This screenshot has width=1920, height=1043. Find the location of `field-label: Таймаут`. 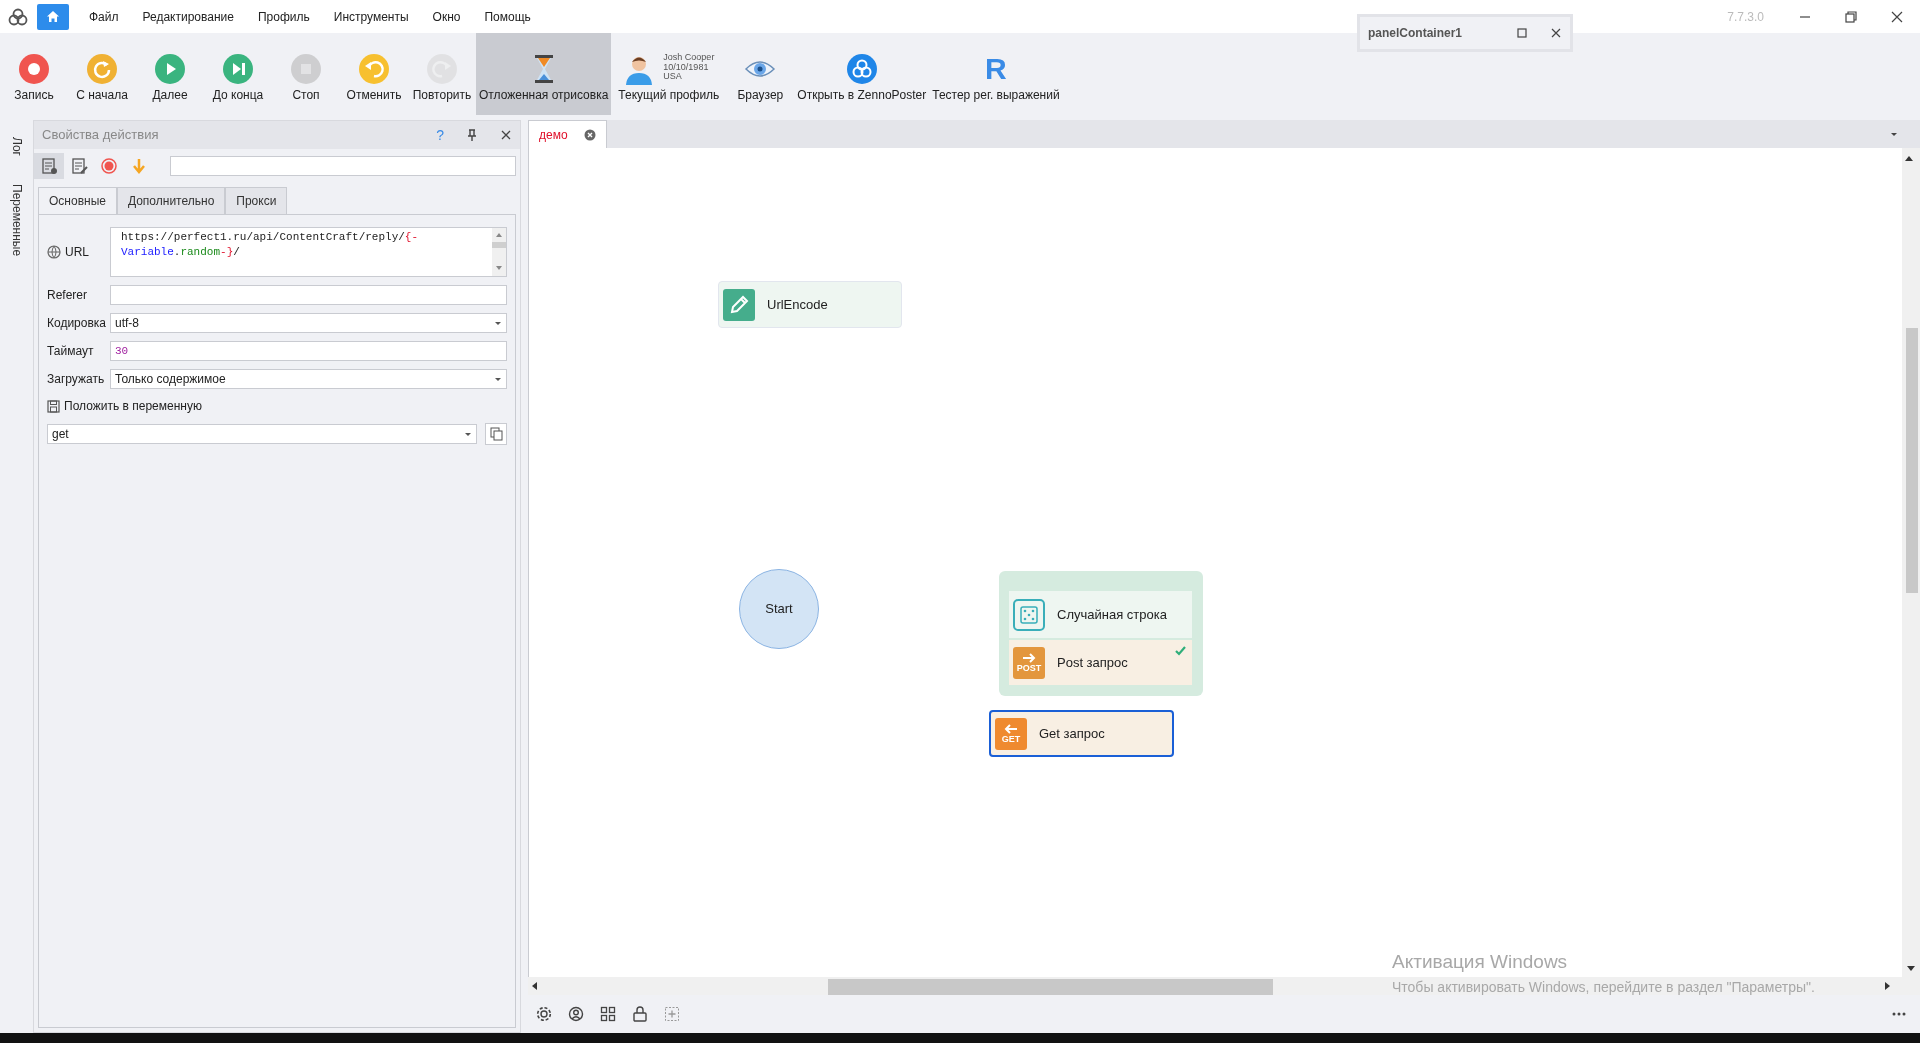

field-label: Таймаут is located at coordinates (71, 351).